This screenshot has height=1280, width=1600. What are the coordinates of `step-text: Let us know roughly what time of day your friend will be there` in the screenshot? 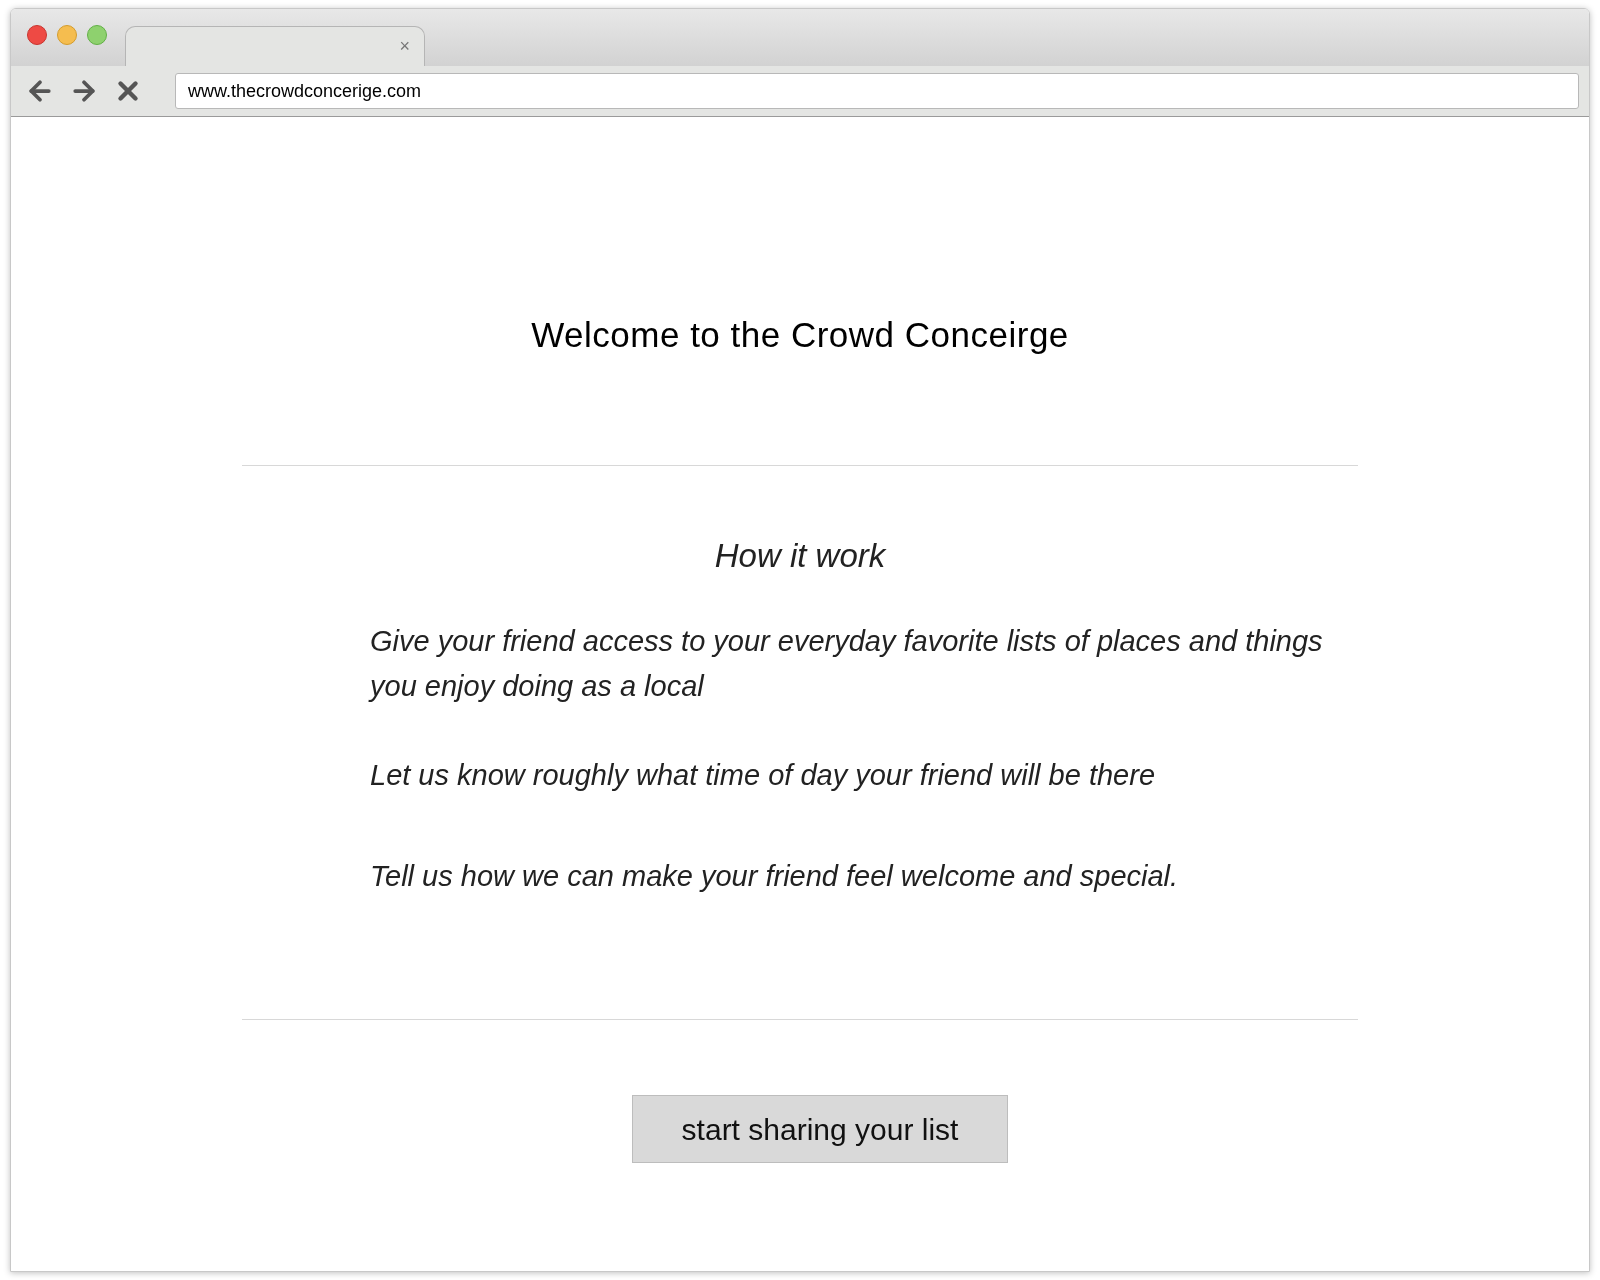 It's located at (763, 775).